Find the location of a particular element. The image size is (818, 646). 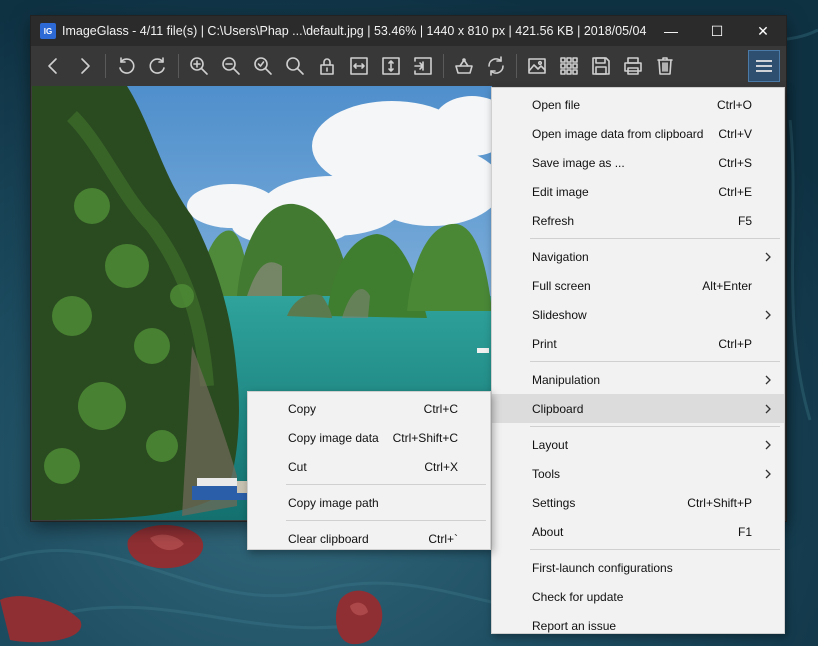

zoom-lock-icon is located at coordinates (295, 66).